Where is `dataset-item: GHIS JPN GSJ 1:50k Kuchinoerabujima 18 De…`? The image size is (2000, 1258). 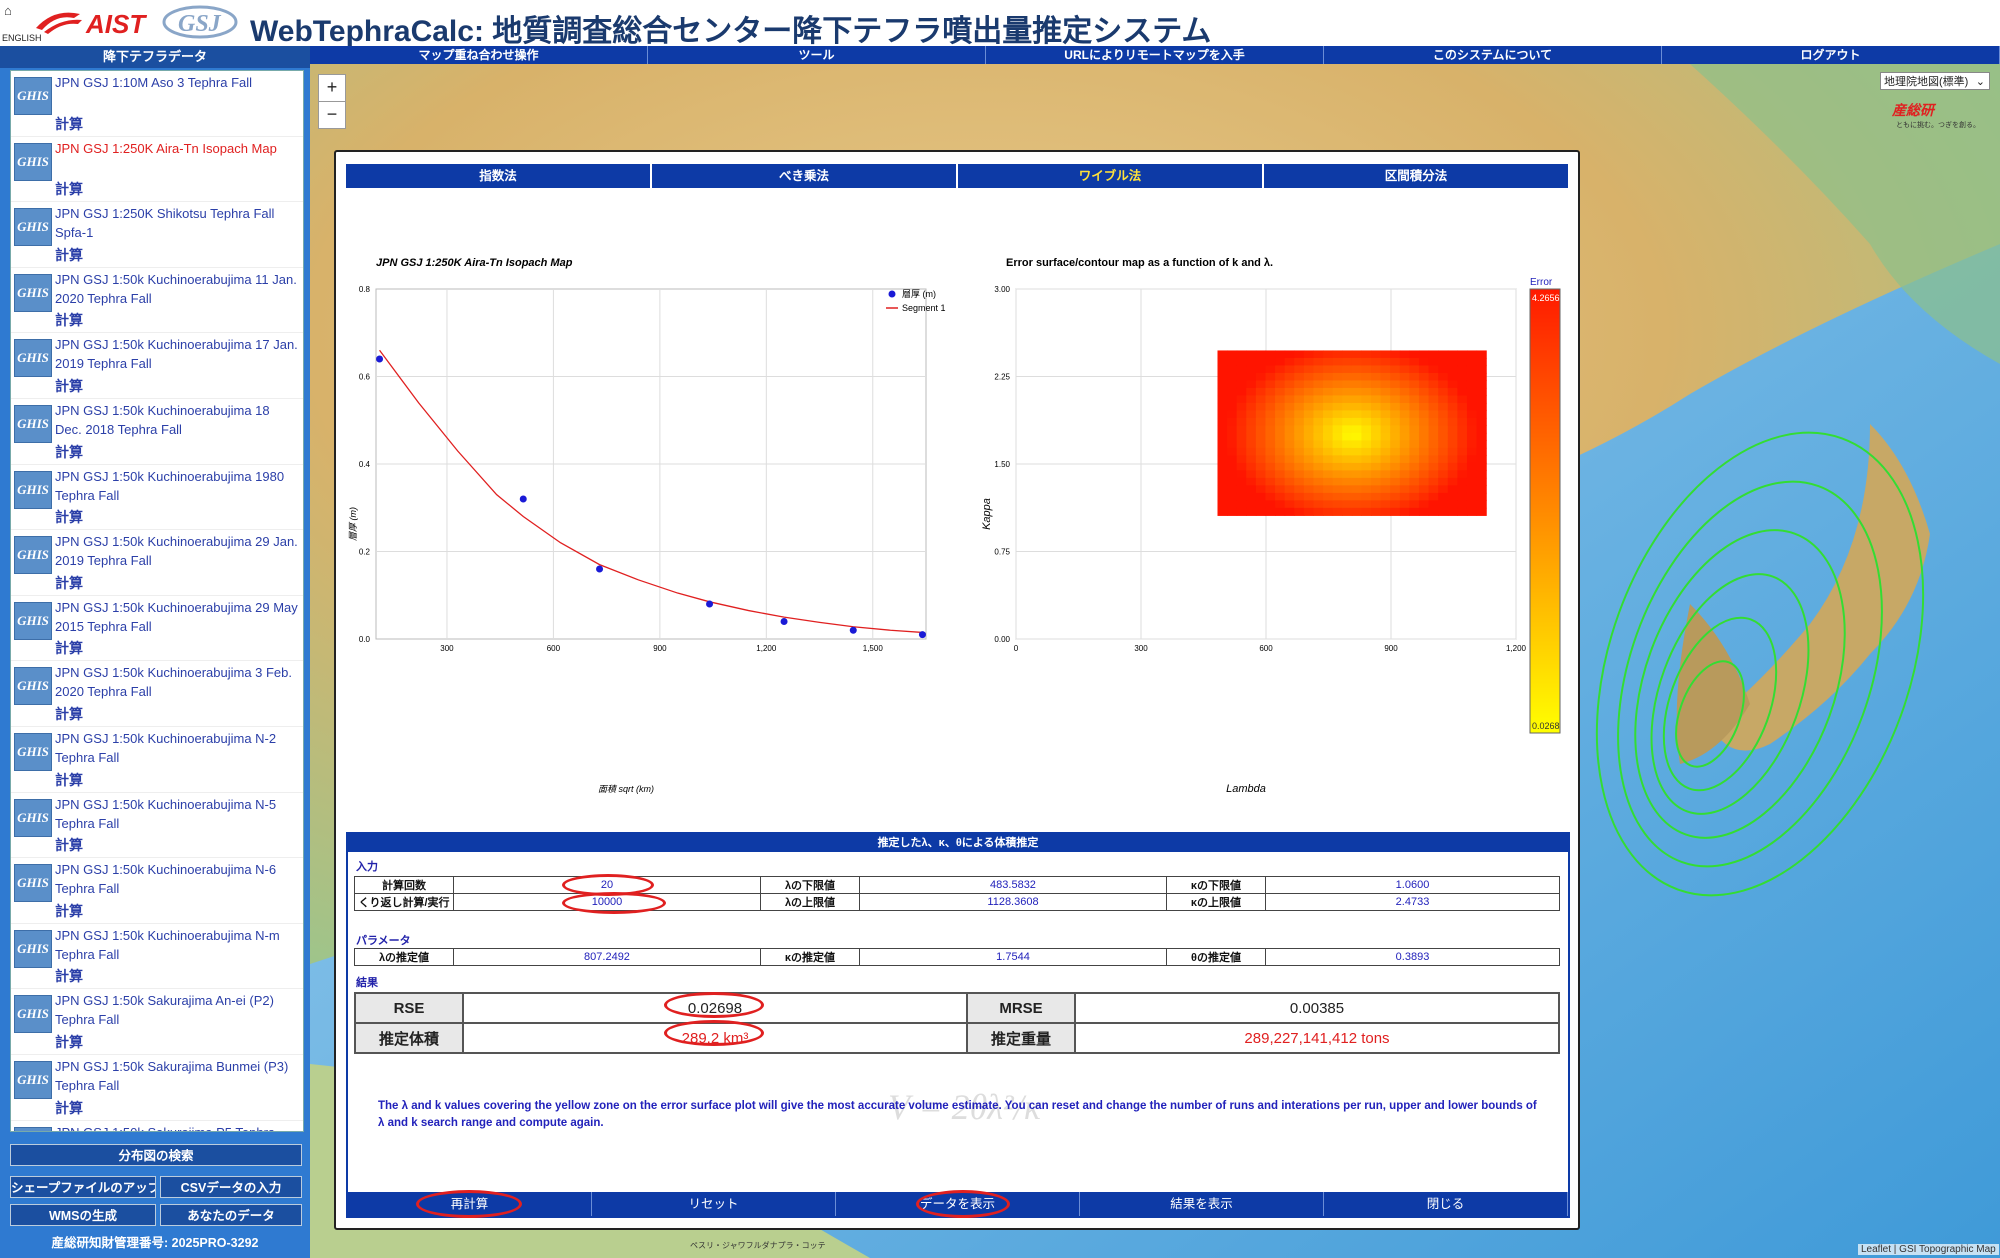 dataset-item: GHIS JPN GSJ 1:50k Kuchinoerabujima 18 De… is located at coordinates (157, 432).